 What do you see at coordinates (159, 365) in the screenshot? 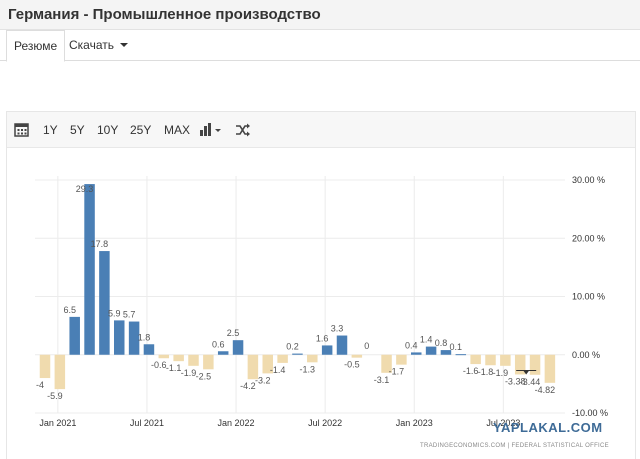
I see `data-label: -0.6` at bounding box center [159, 365].